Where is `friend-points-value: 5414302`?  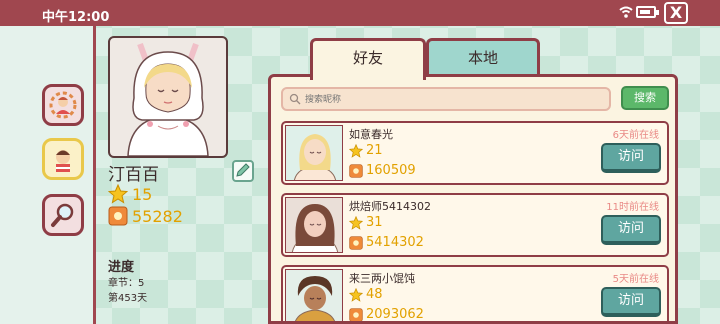 friend-points-value: 5414302 is located at coordinates (395, 242).